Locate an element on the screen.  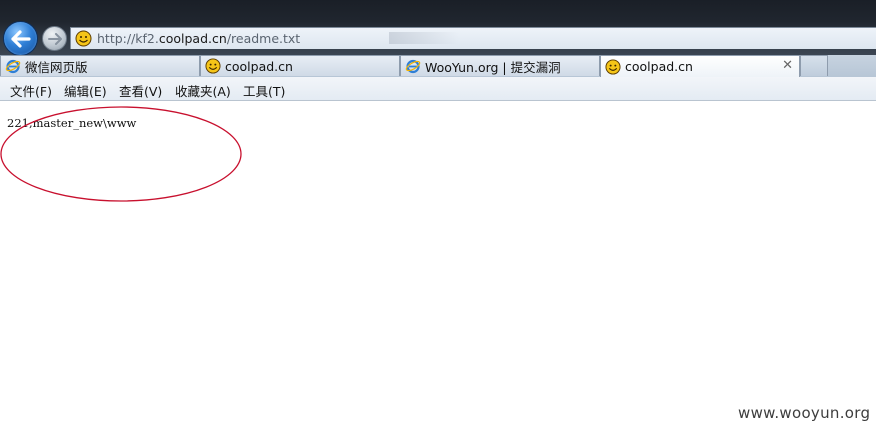
tab-coolpad-1: coolpad.cn is located at coordinates (300, 65).